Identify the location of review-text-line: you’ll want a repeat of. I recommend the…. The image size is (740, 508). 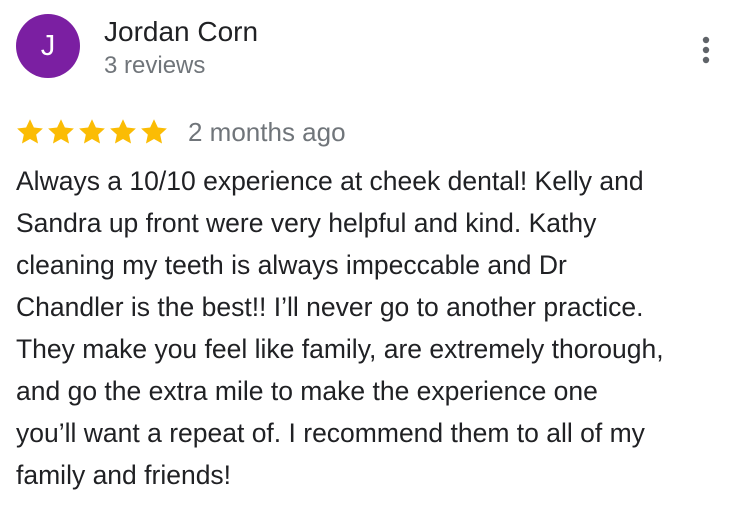
(330, 433).